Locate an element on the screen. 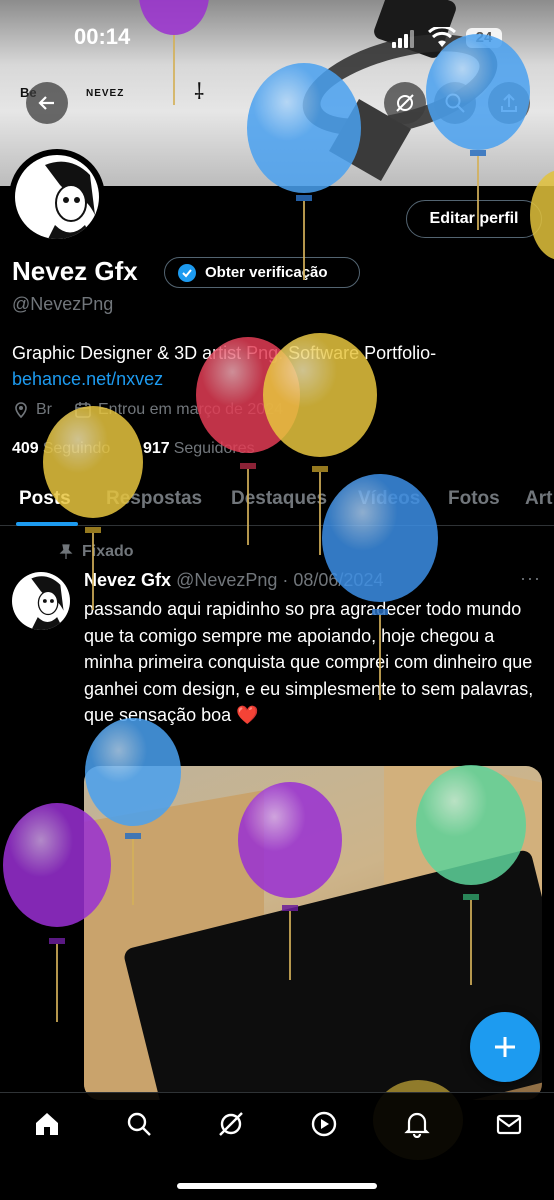 This screenshot has height=1200, width=554. nav-notifications is located at coordinates (417, 1124).